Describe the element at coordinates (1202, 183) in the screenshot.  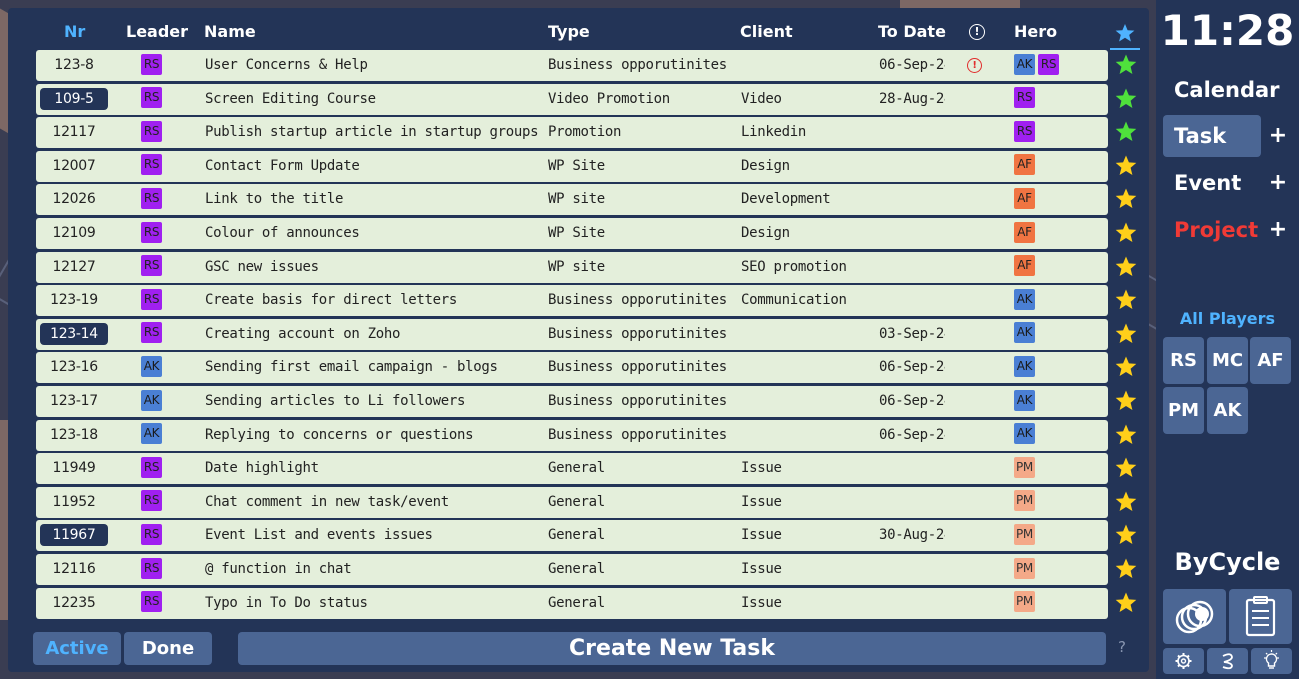
I see `nav-event: Event` at that location.